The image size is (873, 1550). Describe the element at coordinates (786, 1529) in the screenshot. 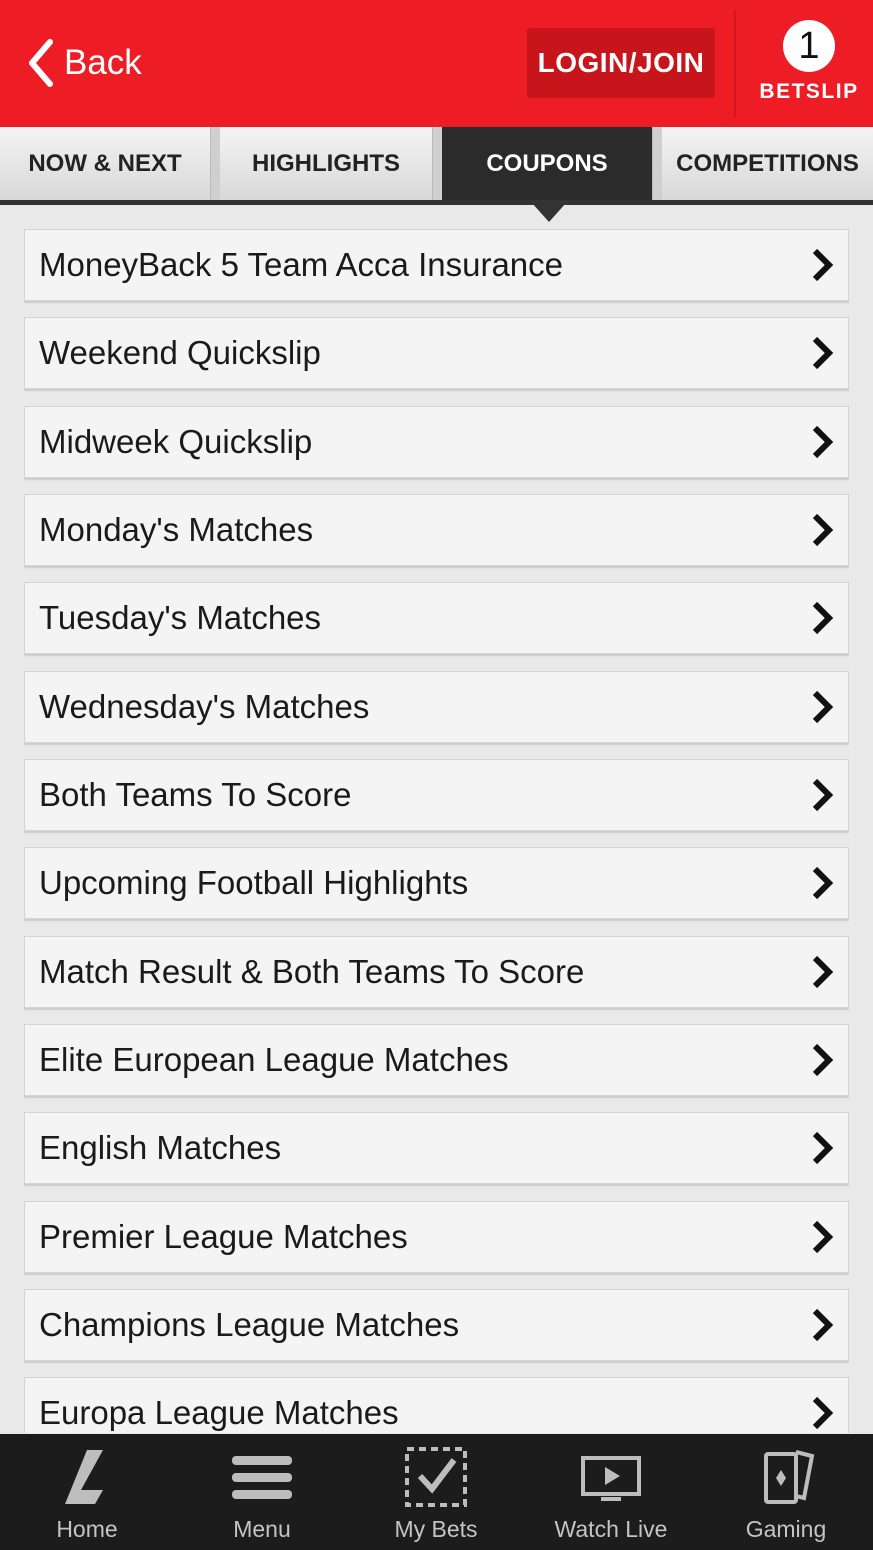

I see `nav-gaming-label: Gaming` at that location.